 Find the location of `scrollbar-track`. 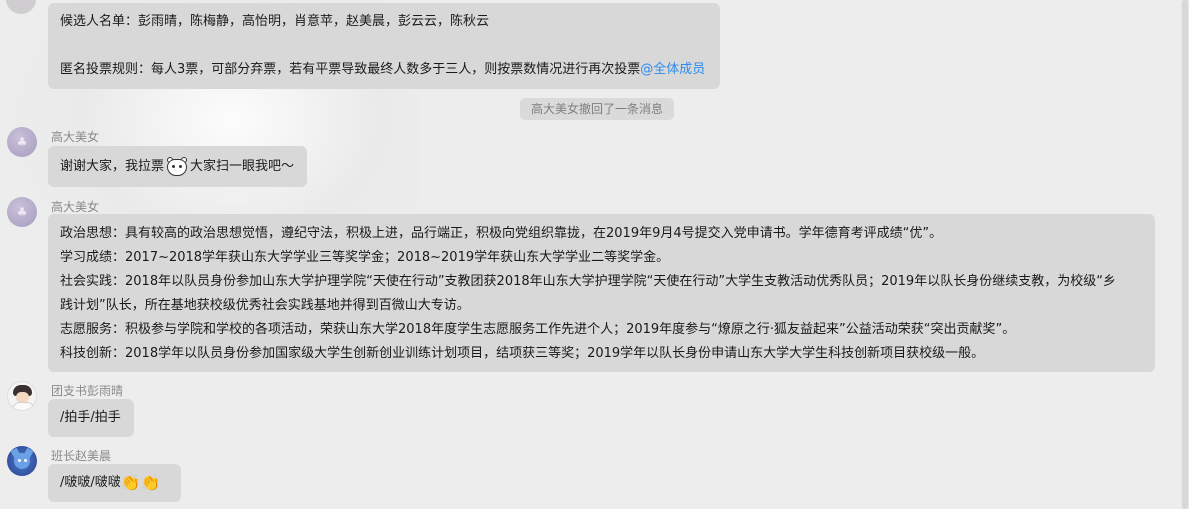

scrollbar-track is located at coordinates (1185, 254).